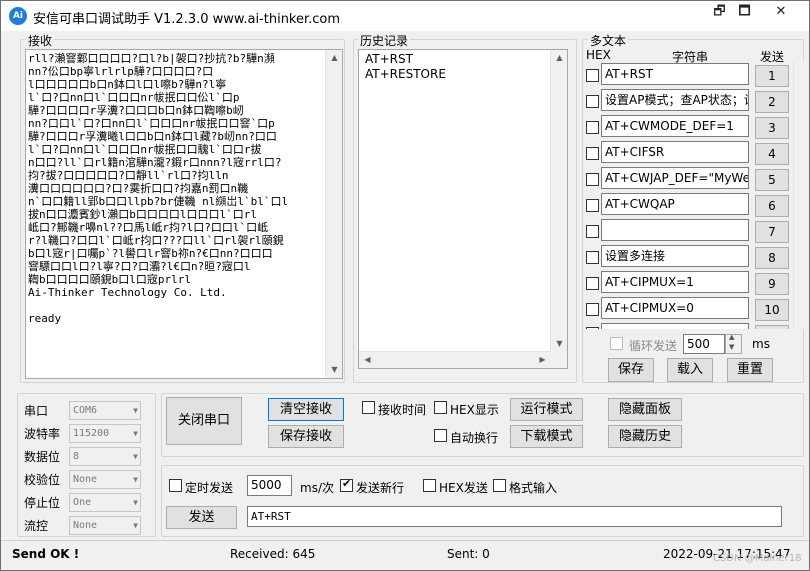 The image size is (810, 571). I want to click on row-string-input: AT+CIPMUX=0, so click(675, 308).